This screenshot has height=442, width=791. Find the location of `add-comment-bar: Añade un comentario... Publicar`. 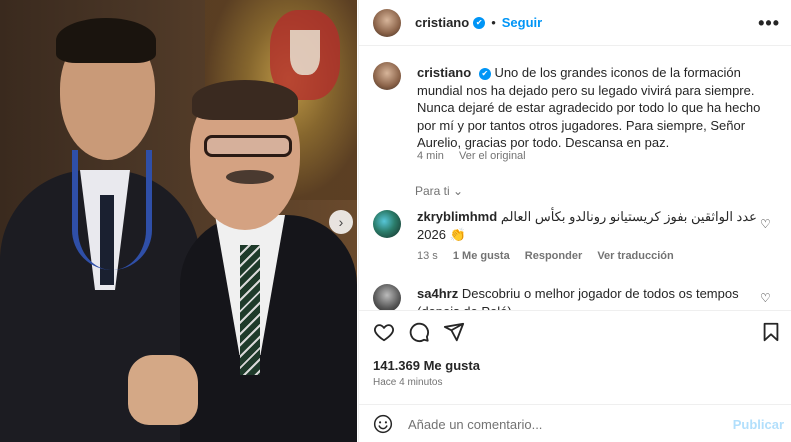

add-comment-bar: Añade un comentario... Publicar is located at coordinates (575, 423).